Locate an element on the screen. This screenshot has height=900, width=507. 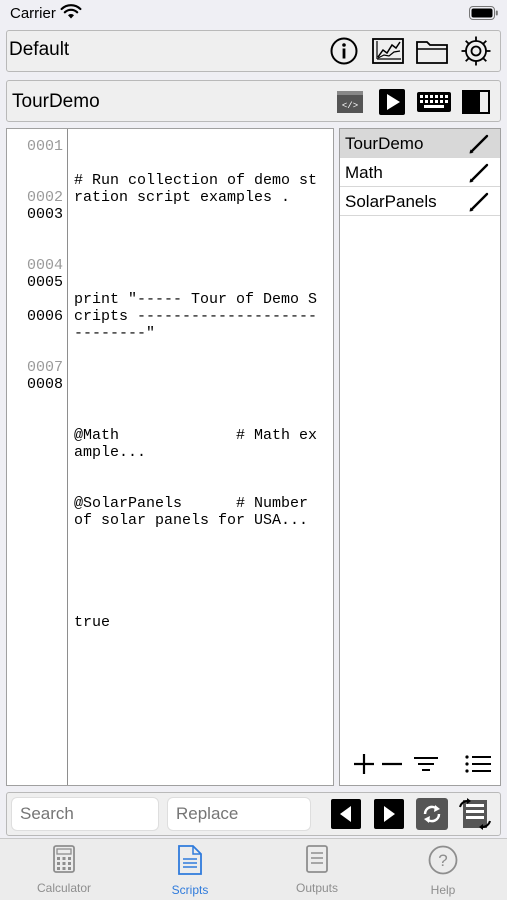
next-match-icon is located at coordinates (389, 814).